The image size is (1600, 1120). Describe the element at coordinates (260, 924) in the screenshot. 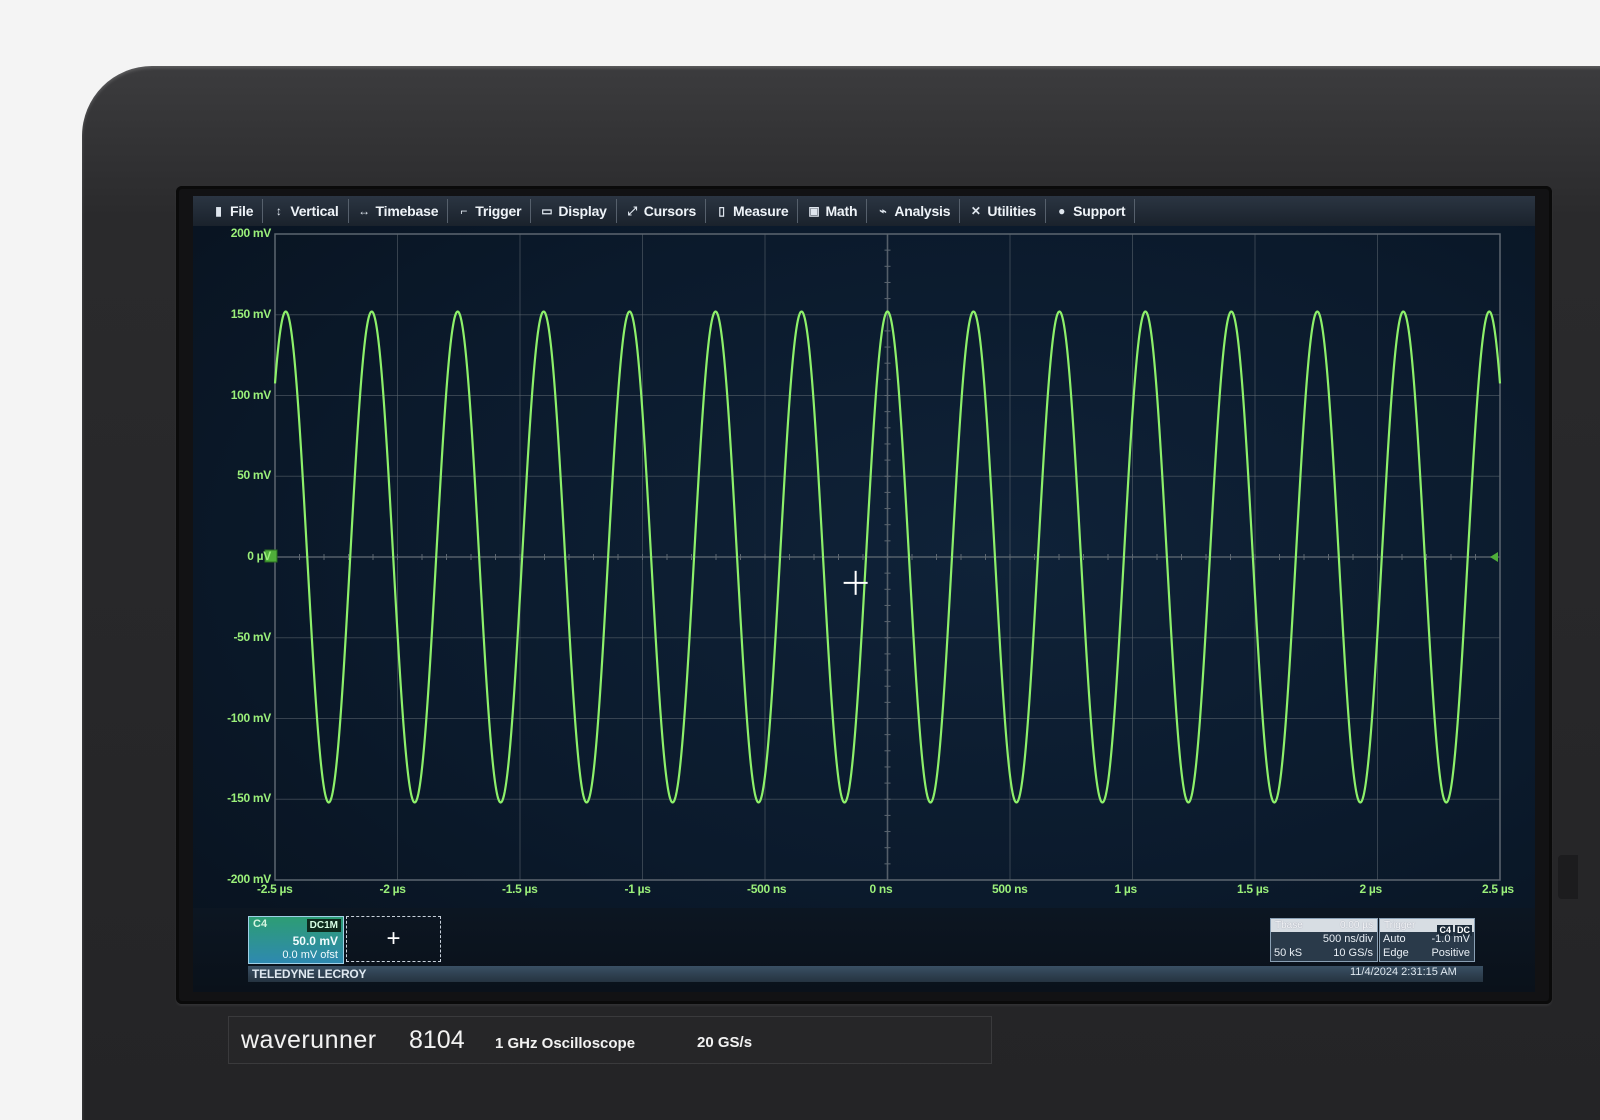

I see `channel-name: C4` at that location.